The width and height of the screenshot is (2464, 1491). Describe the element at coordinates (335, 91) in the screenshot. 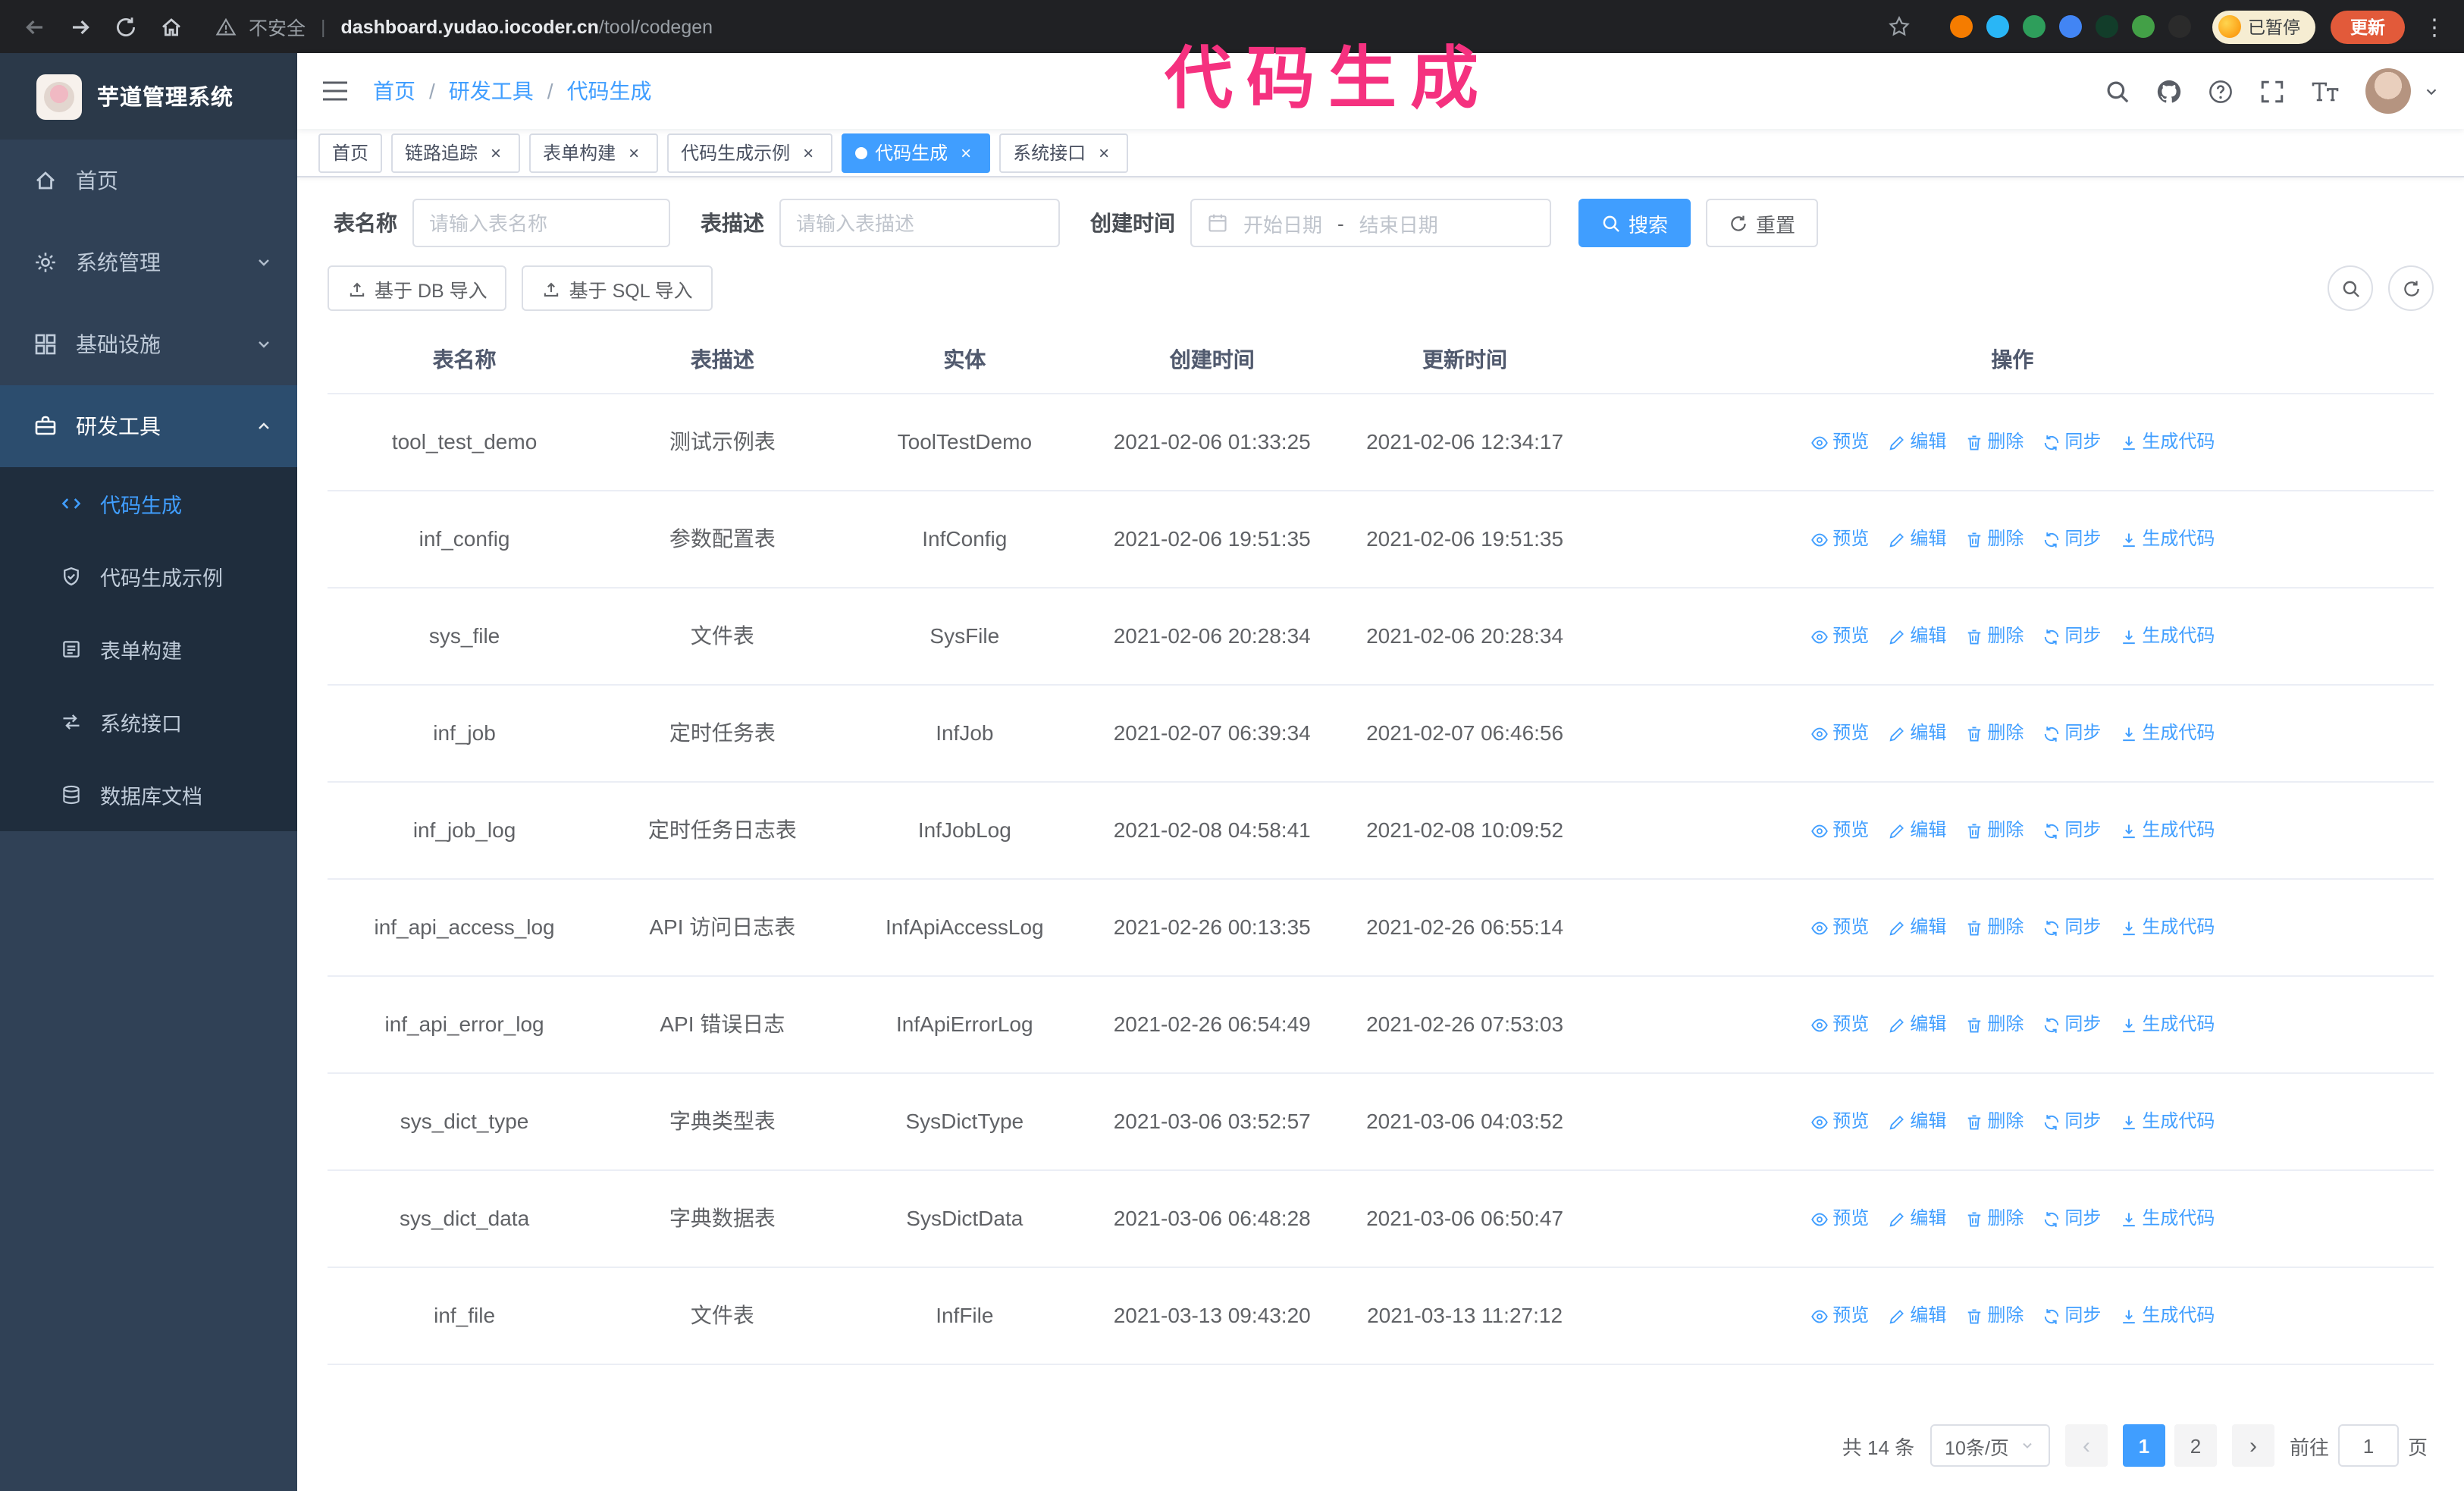

I see `hamburger-icon` at that location.